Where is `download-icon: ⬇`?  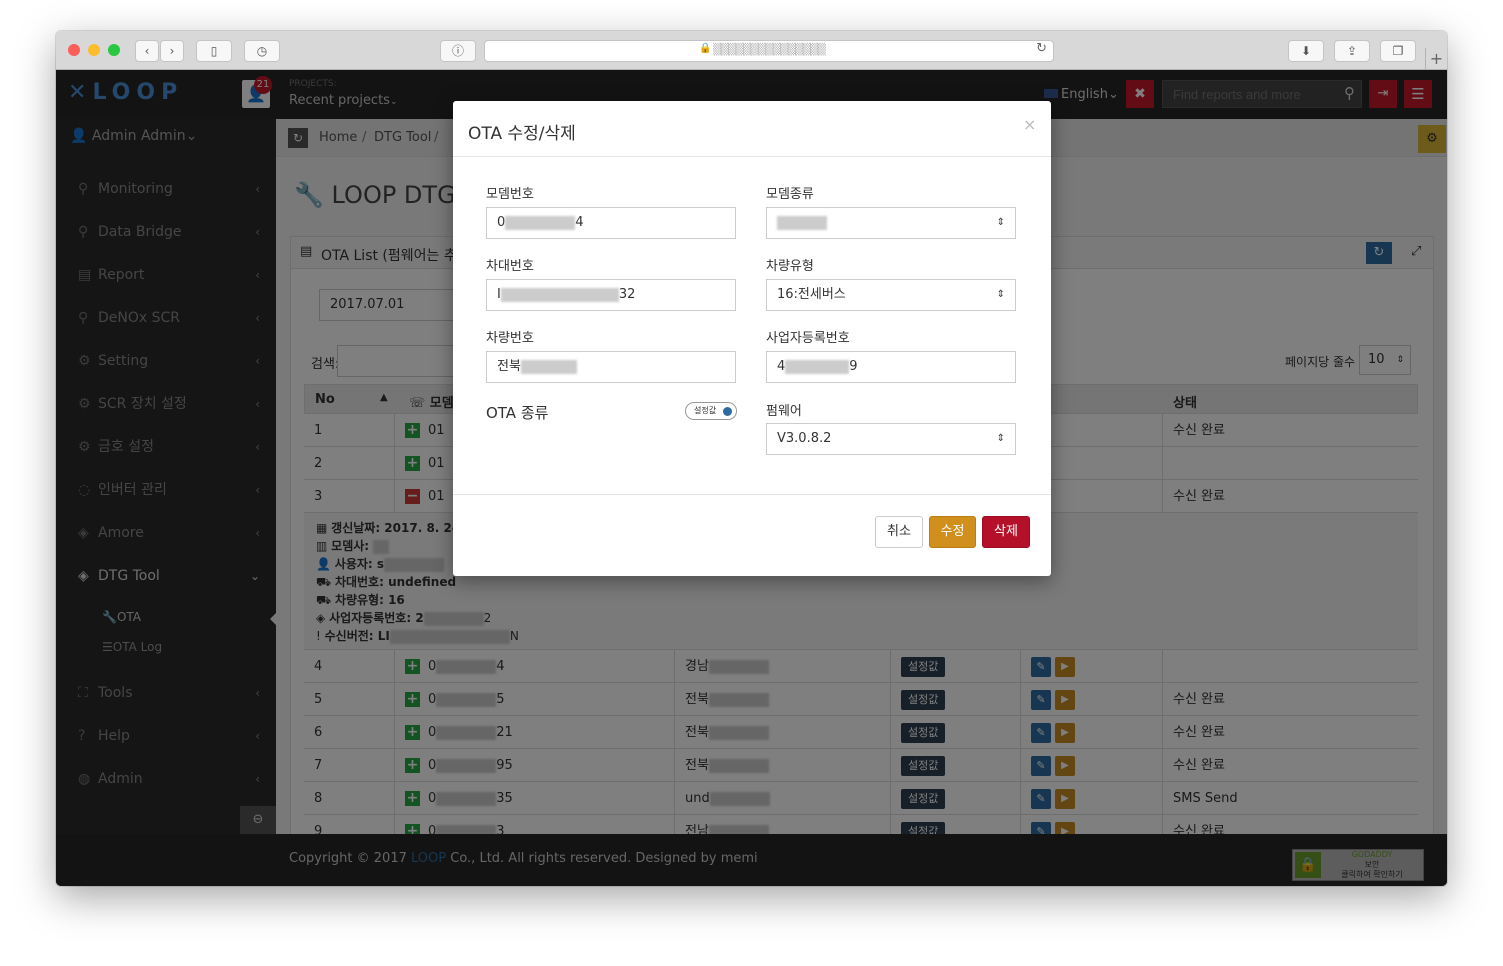
download-icon: ⬇ is located at coordinates (1306, 51).